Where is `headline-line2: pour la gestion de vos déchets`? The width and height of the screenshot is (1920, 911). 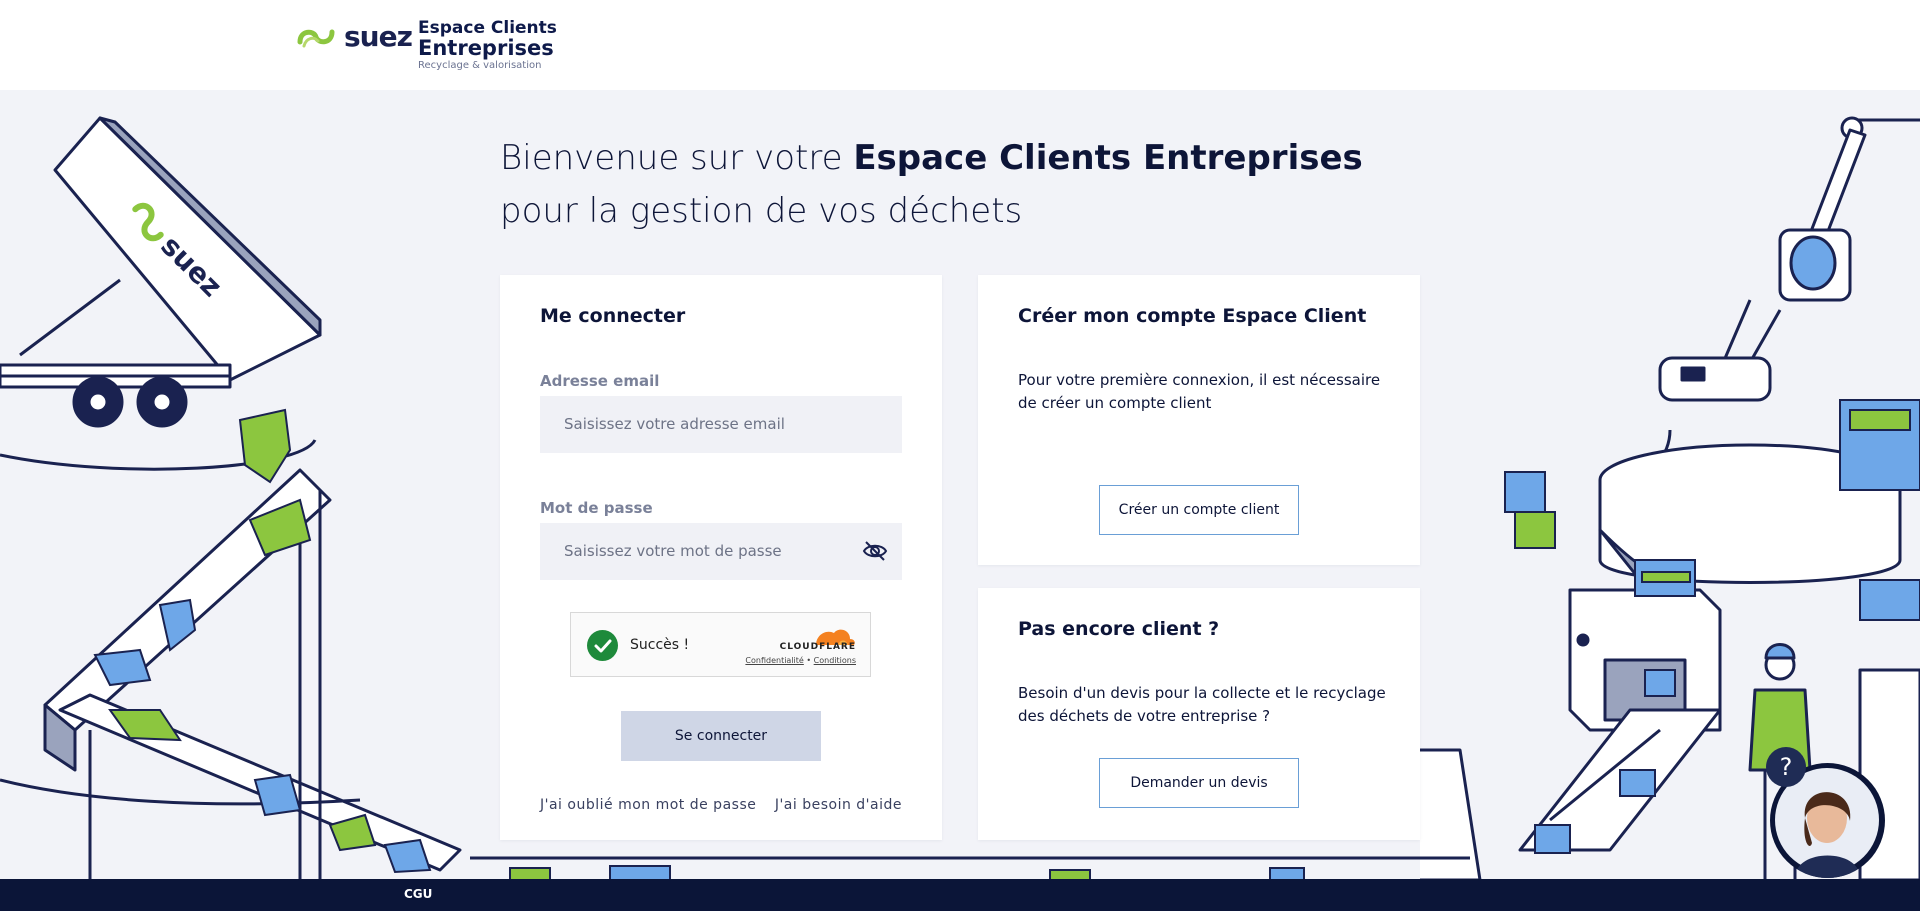
headline-line2: pour la gestion de vos déchets is located at coordinates (761, 211).